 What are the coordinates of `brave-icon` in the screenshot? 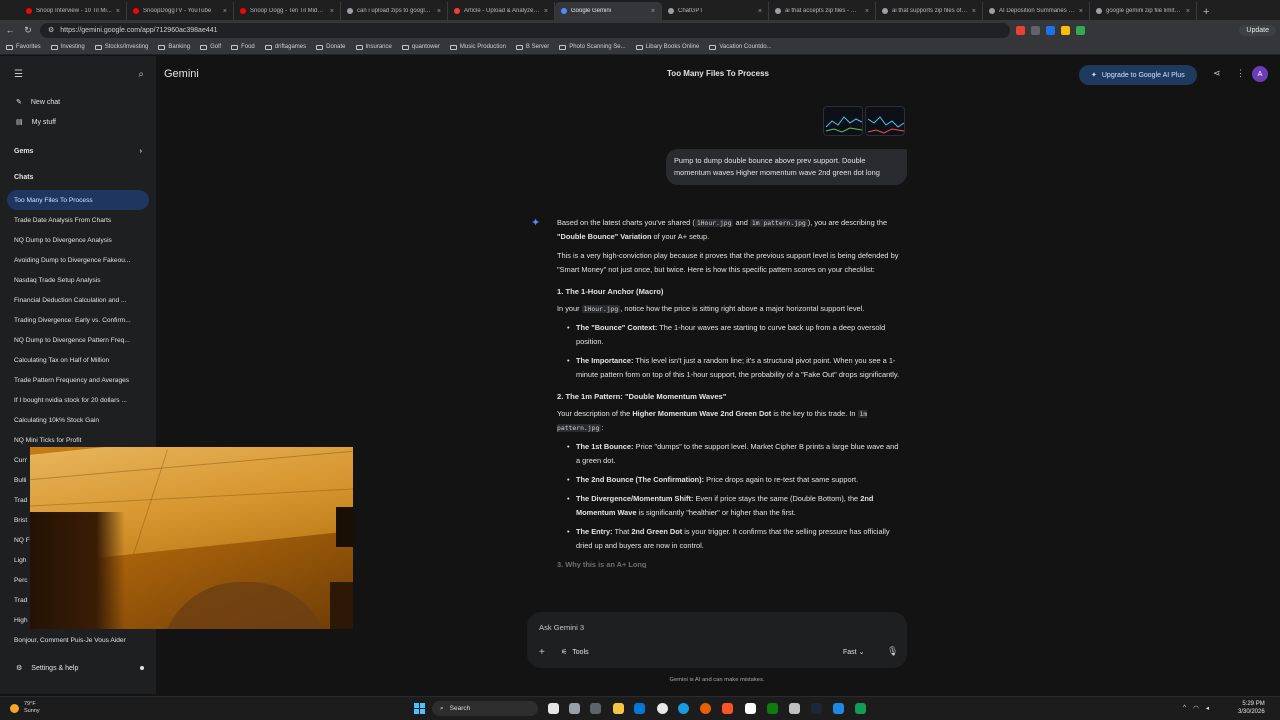 It's located at (727, 708).